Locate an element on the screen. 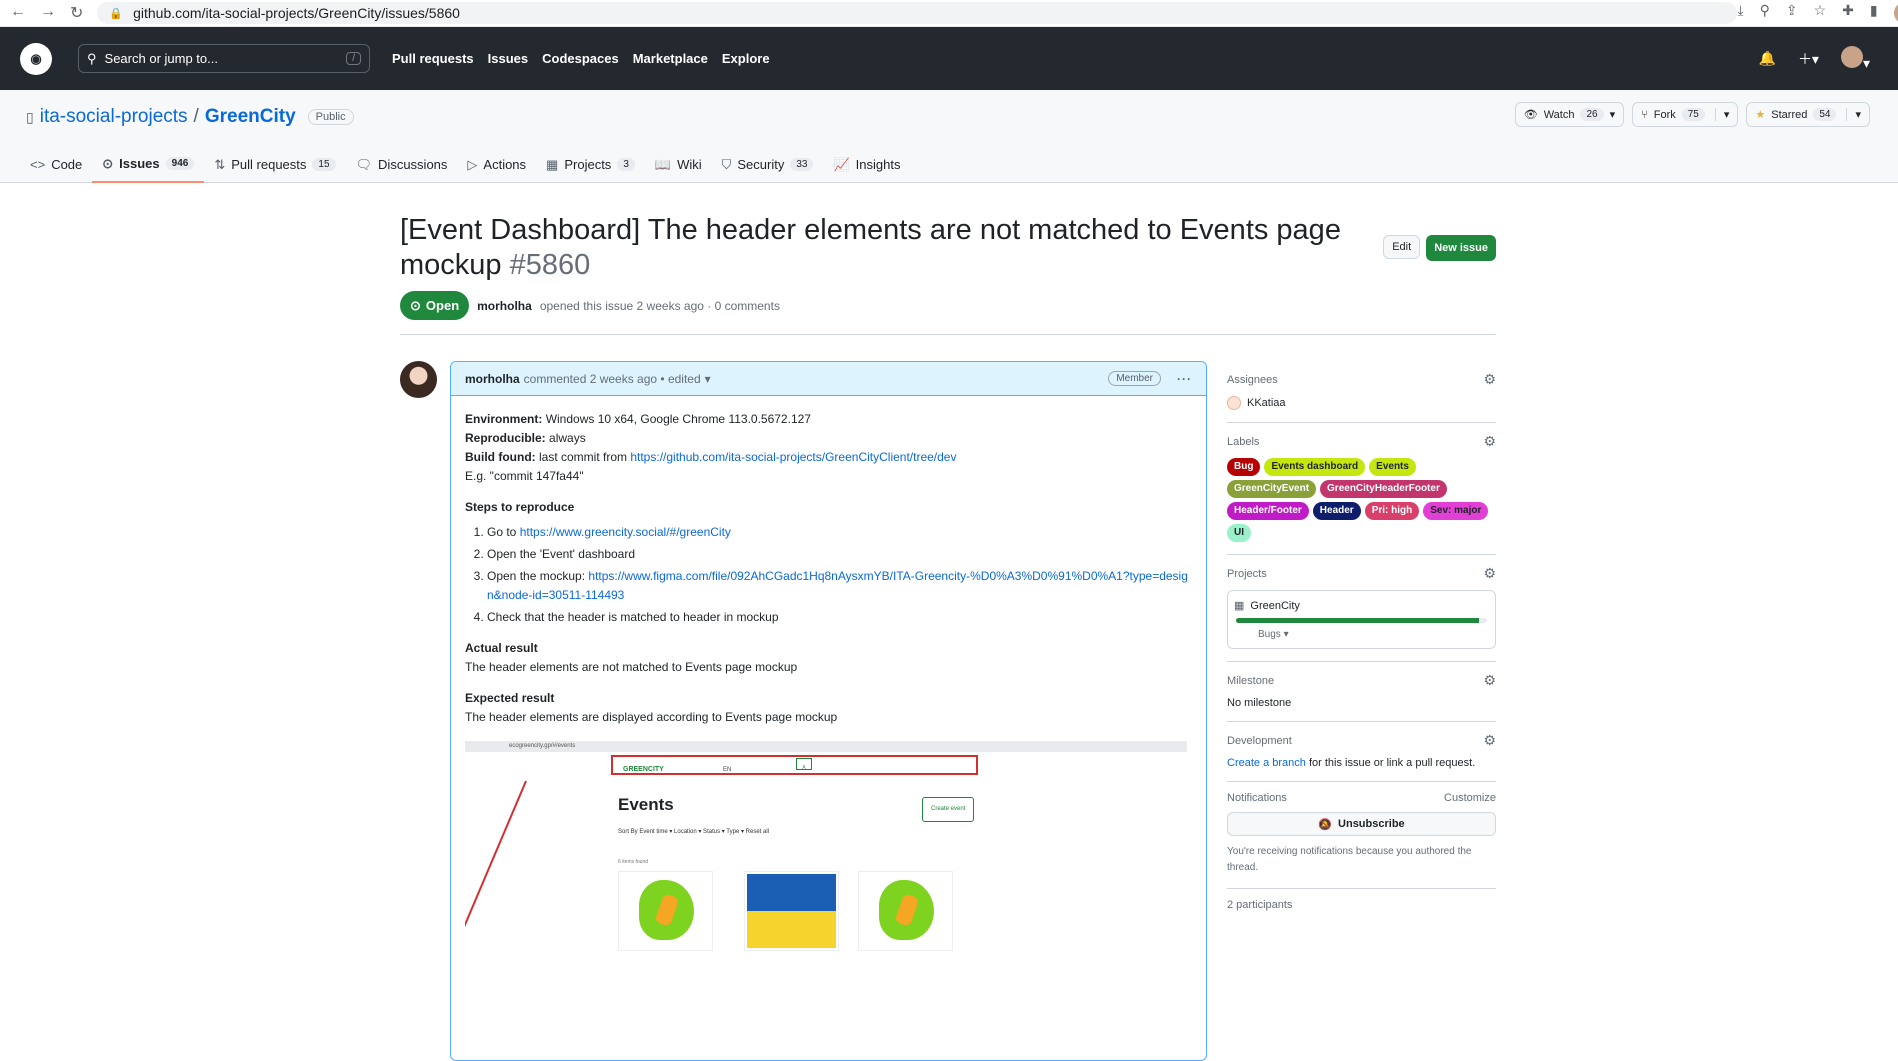 Image resolution: width=1898 pixels, height=1061 pixels. comment-author-avatar is located at coordinates (418, 379).